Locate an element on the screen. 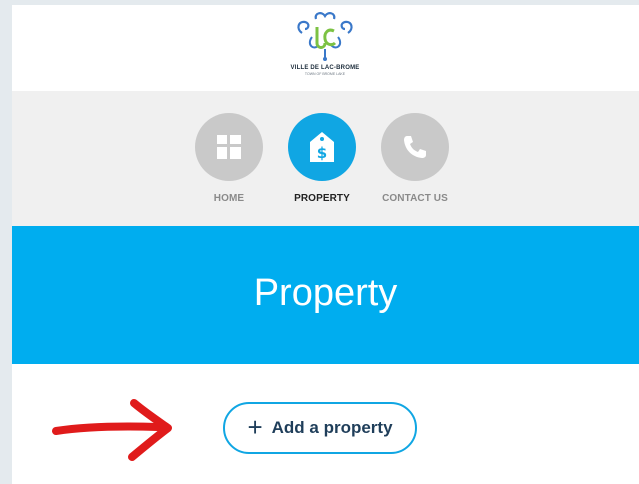  site-logo: VILLE DE LAC-BROME TOWN OF BROME LAKE is located at coordinates (325, 50).